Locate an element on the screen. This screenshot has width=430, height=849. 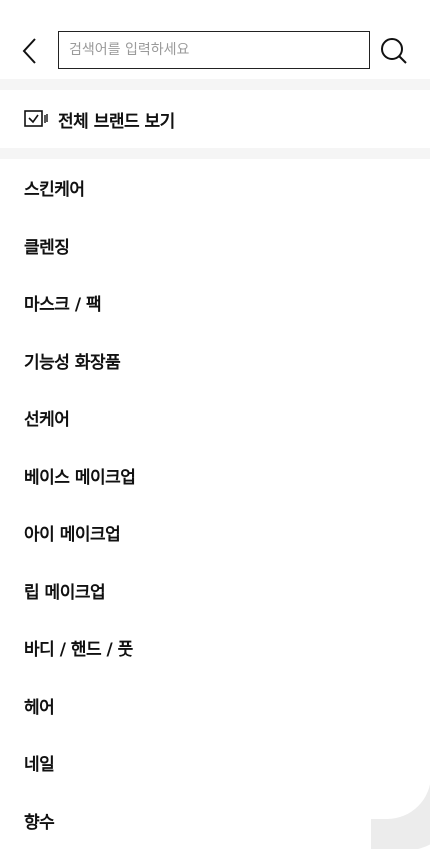
category-item: 기능성 화장품 is located at coordinates (215, 361).